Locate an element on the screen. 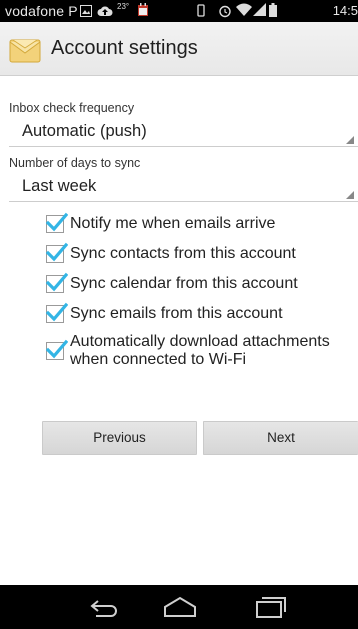 The image size is (358, 629). sync-contacts-checkbox is located at coordinates (57, 252).